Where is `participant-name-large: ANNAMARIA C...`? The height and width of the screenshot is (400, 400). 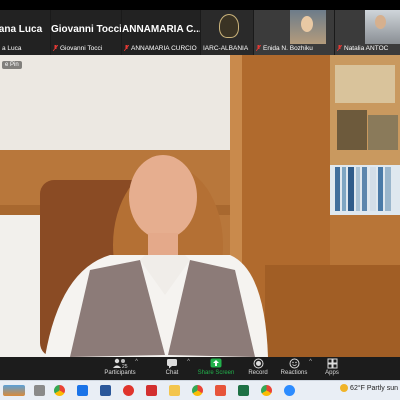 participant-name-large: ANNAMARIA C... is located at coordinates (161, 29).